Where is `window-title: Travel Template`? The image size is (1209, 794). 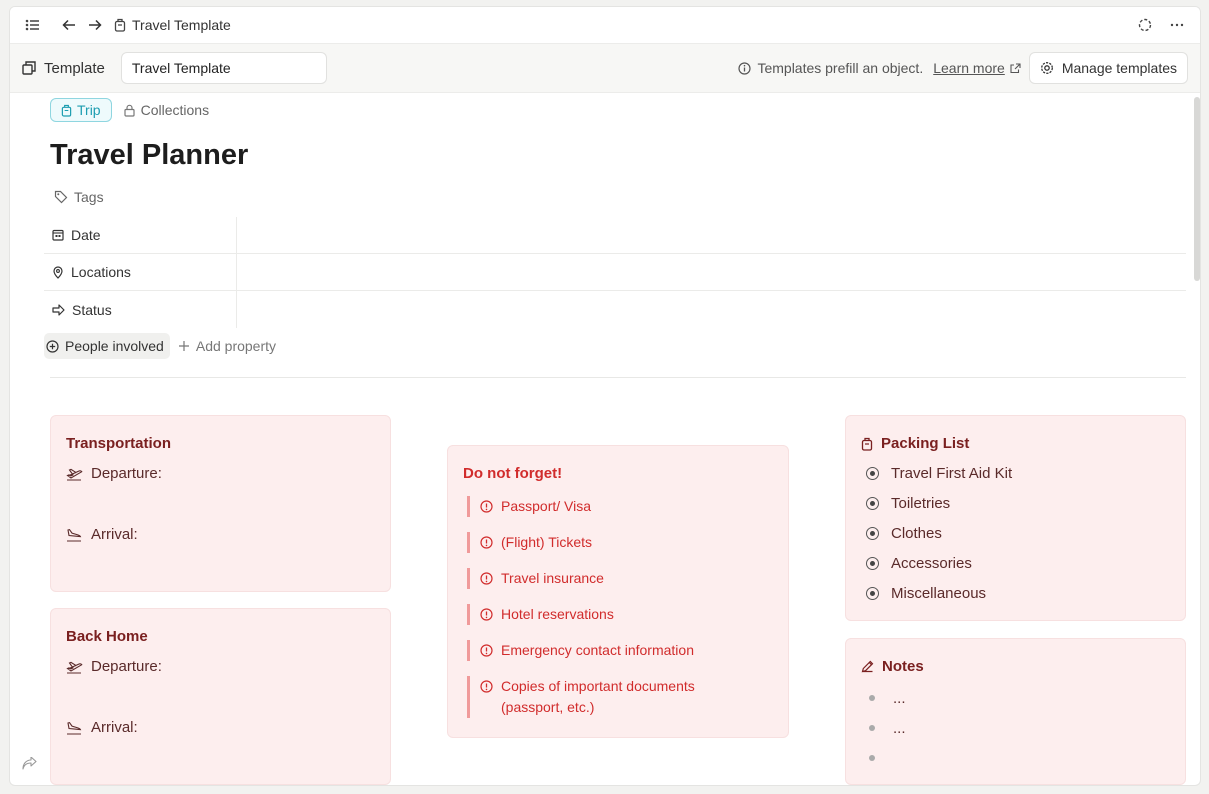 window-title: Travel Template is located at coordinates (172, 25).